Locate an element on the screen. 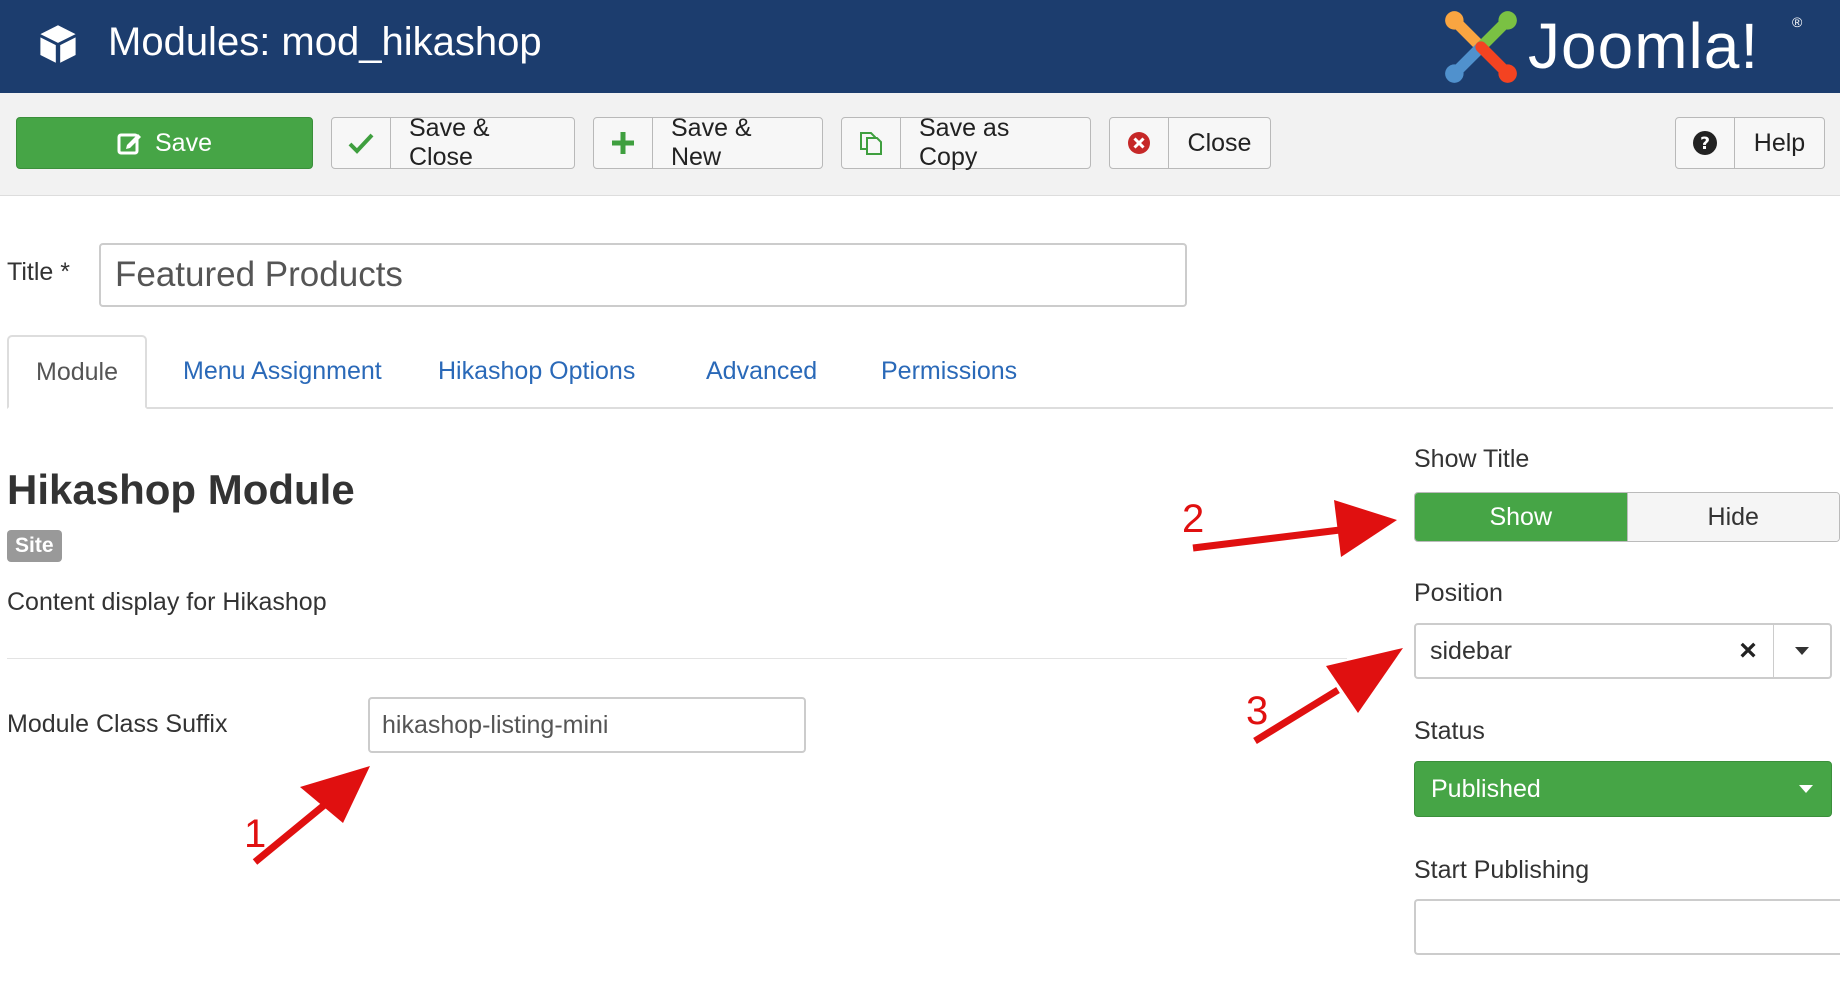  save-copy-button: Save as Copy is located at coordinates (966, 142).